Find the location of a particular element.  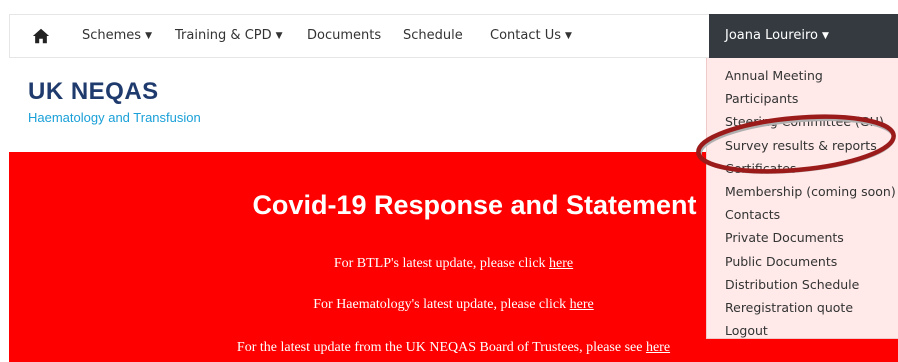

menu-item-survey-results: Survey results & reports is located at coordinates (802, 145).